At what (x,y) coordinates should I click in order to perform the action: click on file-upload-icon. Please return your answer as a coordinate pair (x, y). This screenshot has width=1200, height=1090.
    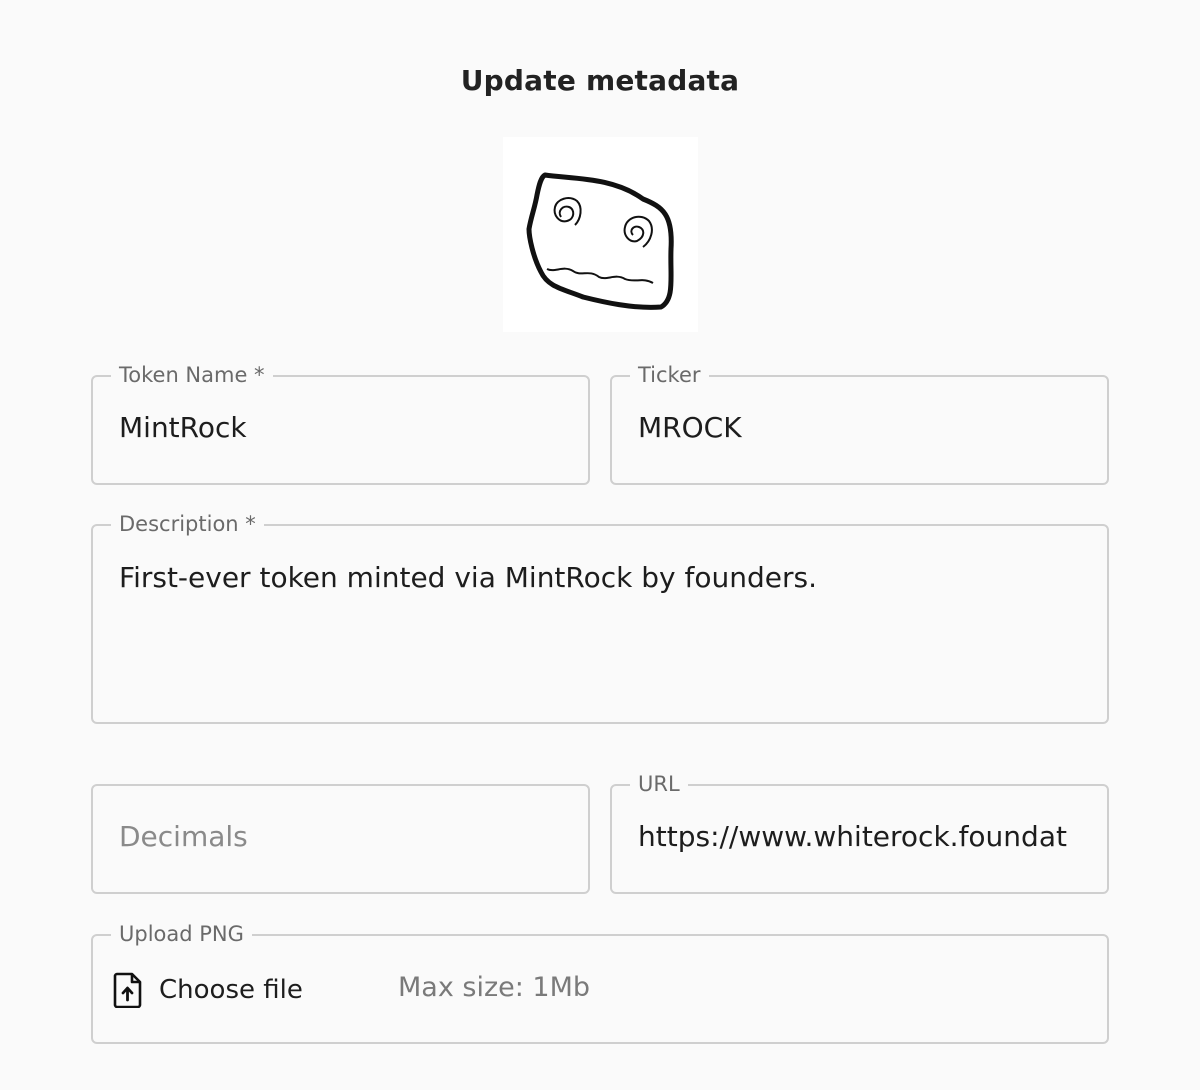
    Looking at the image, I should click on (128, 990).